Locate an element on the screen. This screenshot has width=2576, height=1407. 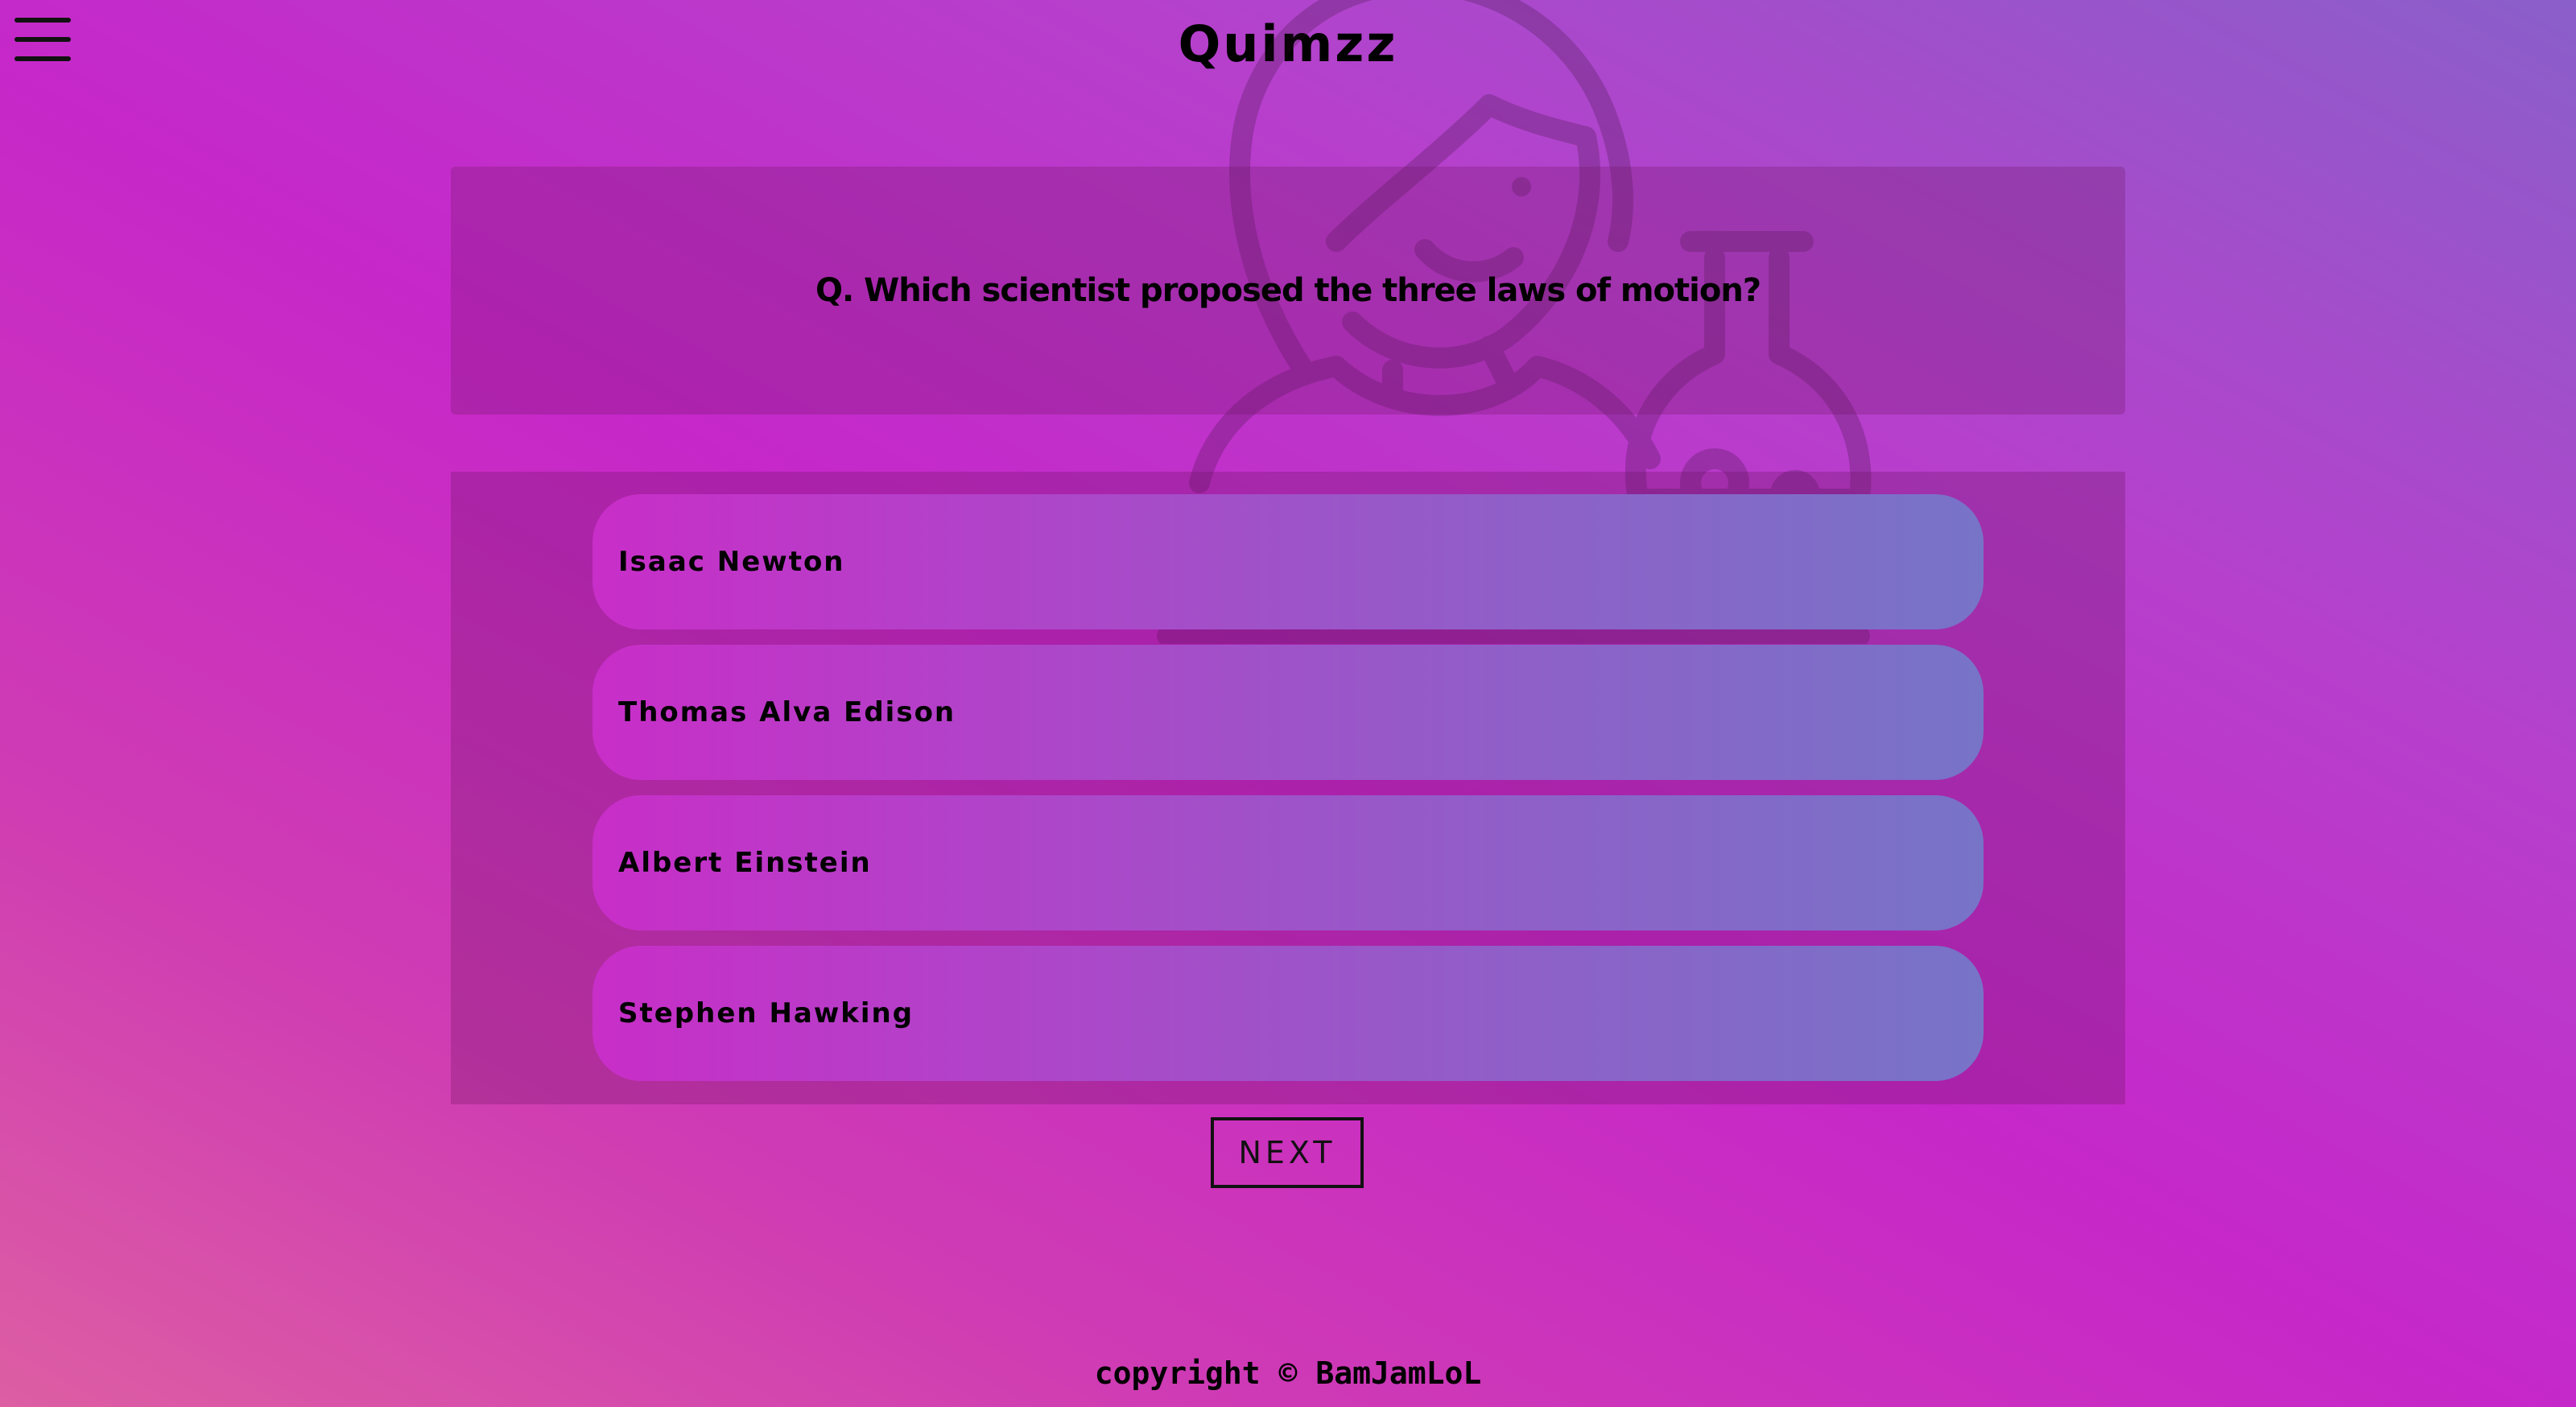
next-button: NEXT is located at coordinates (1287, 1152).